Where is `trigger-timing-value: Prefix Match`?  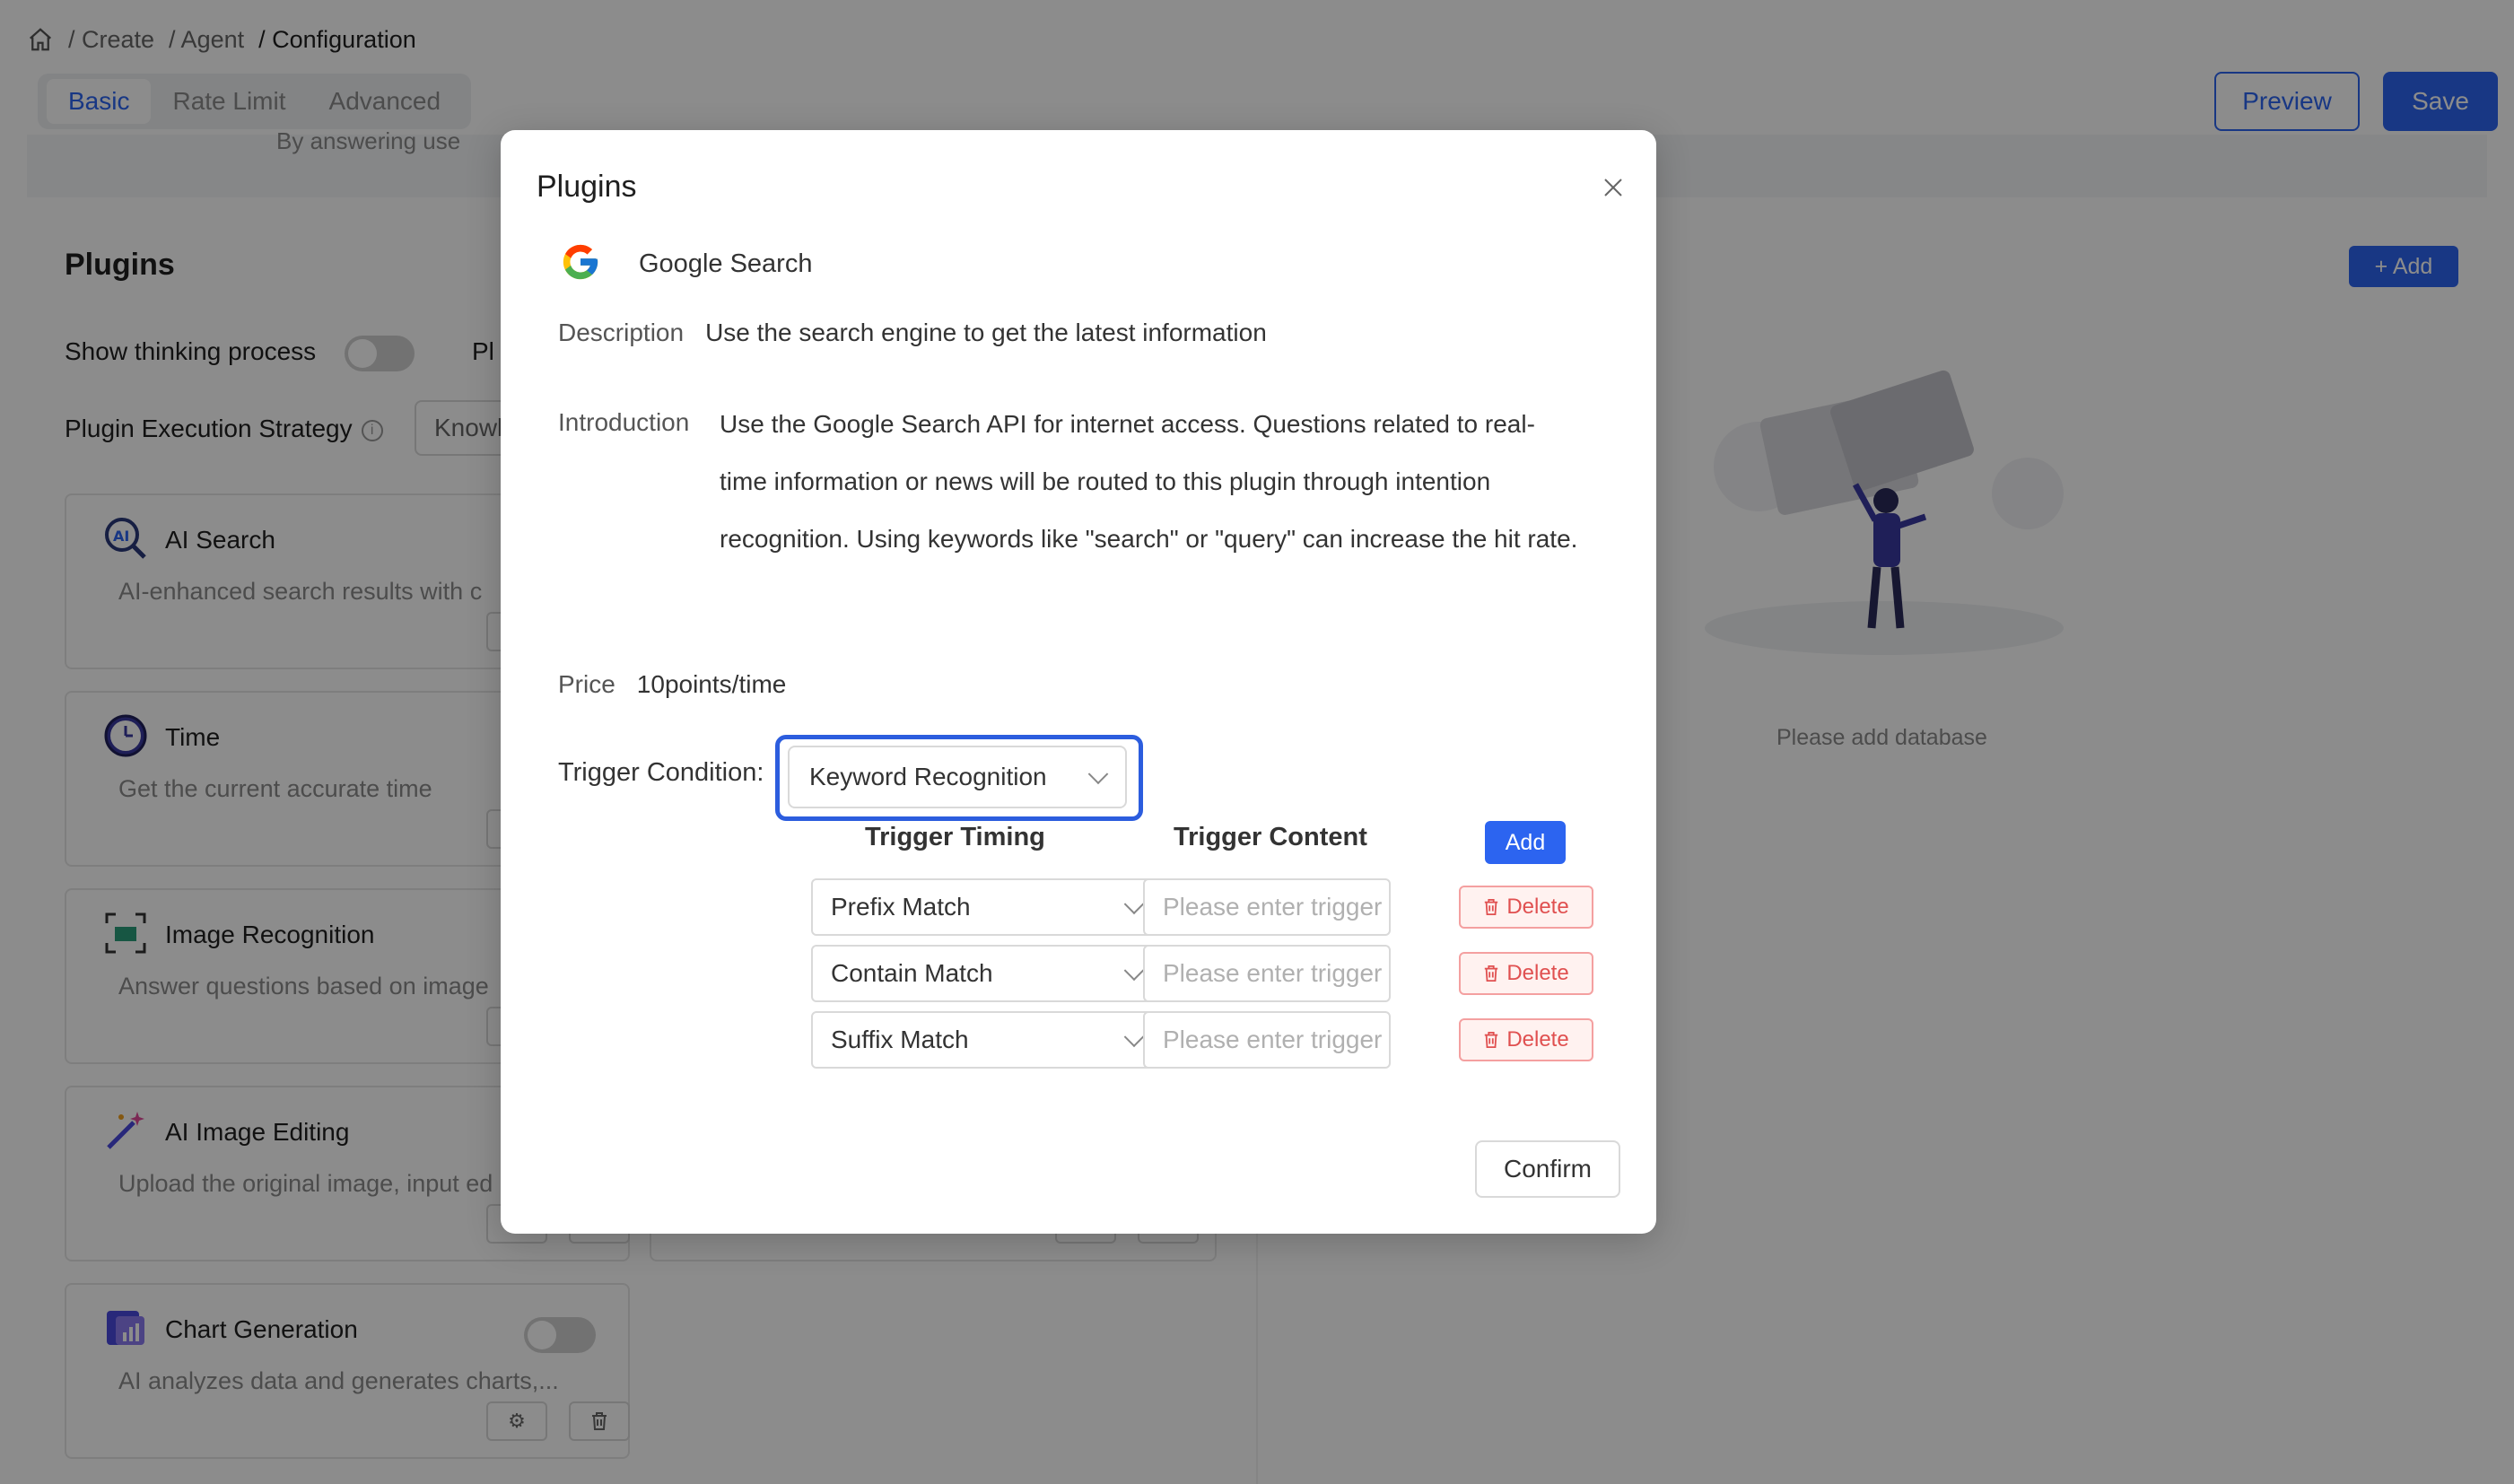
trigger-timing-value: Prefix Match is located at coordinates (901, 907).